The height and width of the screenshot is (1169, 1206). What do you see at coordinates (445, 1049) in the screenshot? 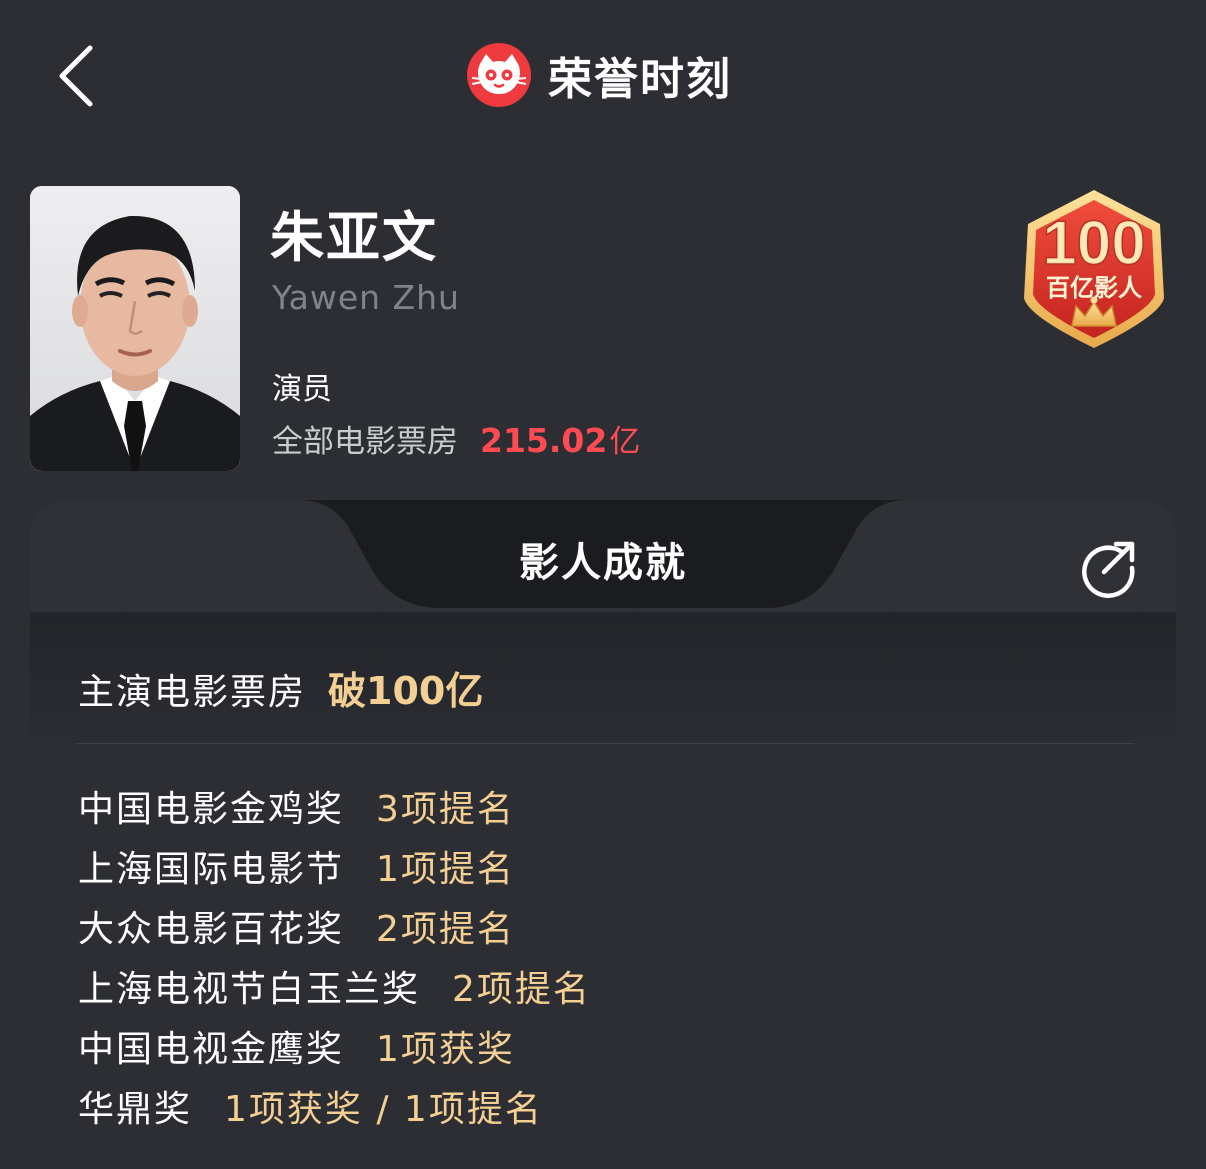
I see `award-result: 1项获奖` at bounding box center [445, 1049].